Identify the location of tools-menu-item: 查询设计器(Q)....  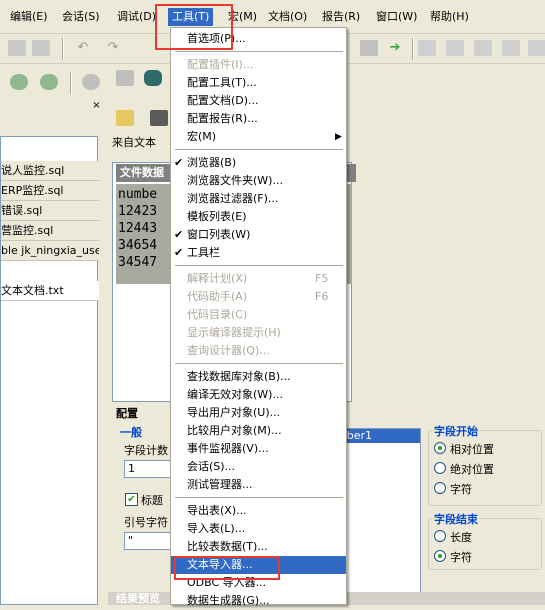
(258, 351).